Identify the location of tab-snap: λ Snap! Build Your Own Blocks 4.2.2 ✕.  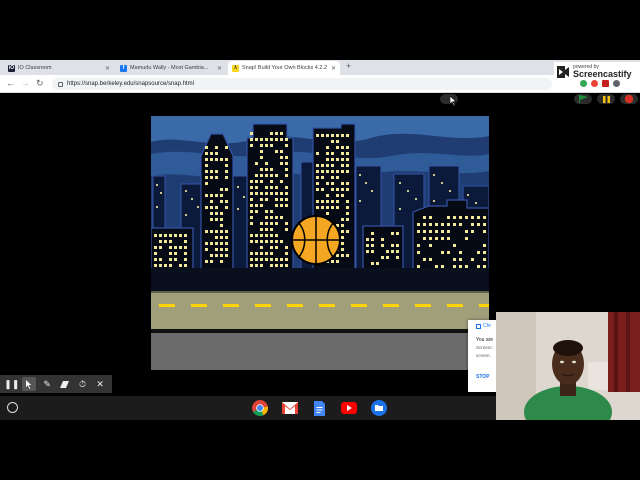
(284, 68).